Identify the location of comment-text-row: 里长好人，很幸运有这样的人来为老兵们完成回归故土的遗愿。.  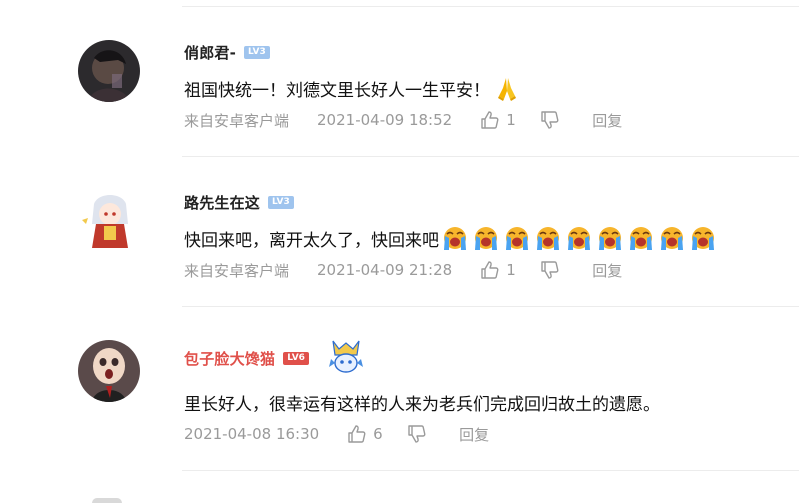
(422, 402).